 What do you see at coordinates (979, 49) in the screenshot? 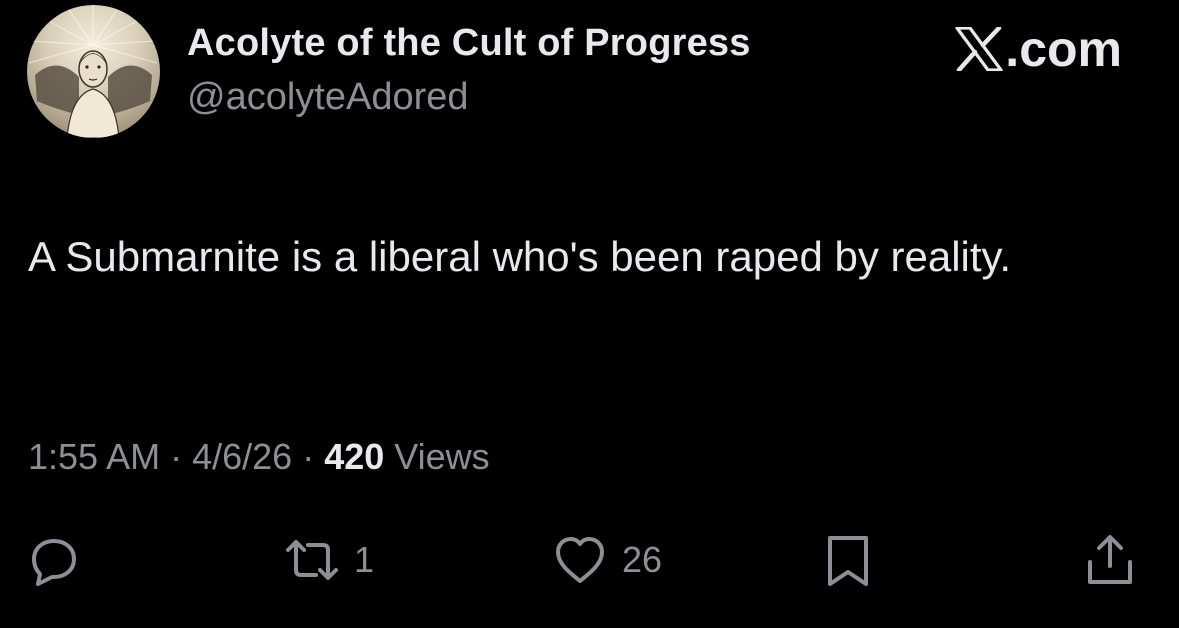
I see `x-logo-icon` at bounding box center [979, 49].